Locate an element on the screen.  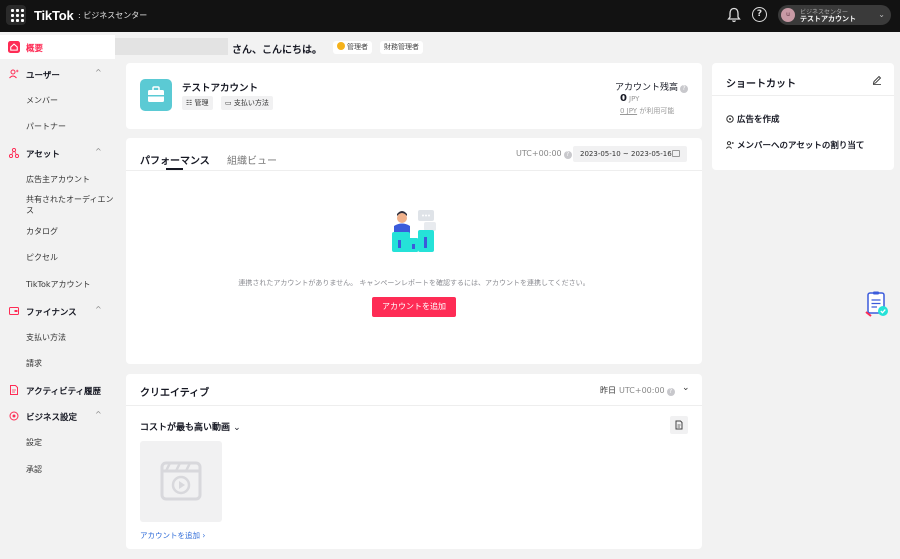
home-icon is located at coordinates (14, 47).